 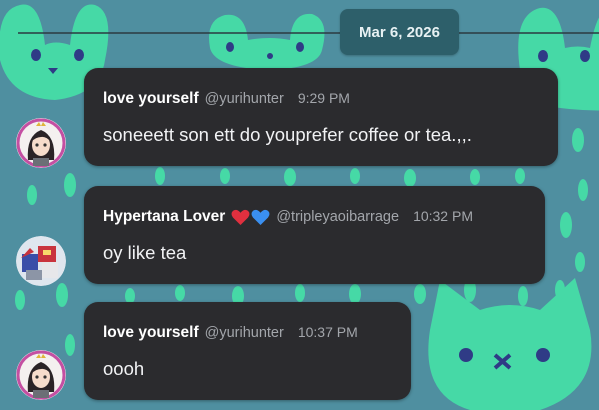 What do you see at coordinates (145, 252) in the screenshot?
I see `message-text: oy like tea` at bounding box center [145, 252].